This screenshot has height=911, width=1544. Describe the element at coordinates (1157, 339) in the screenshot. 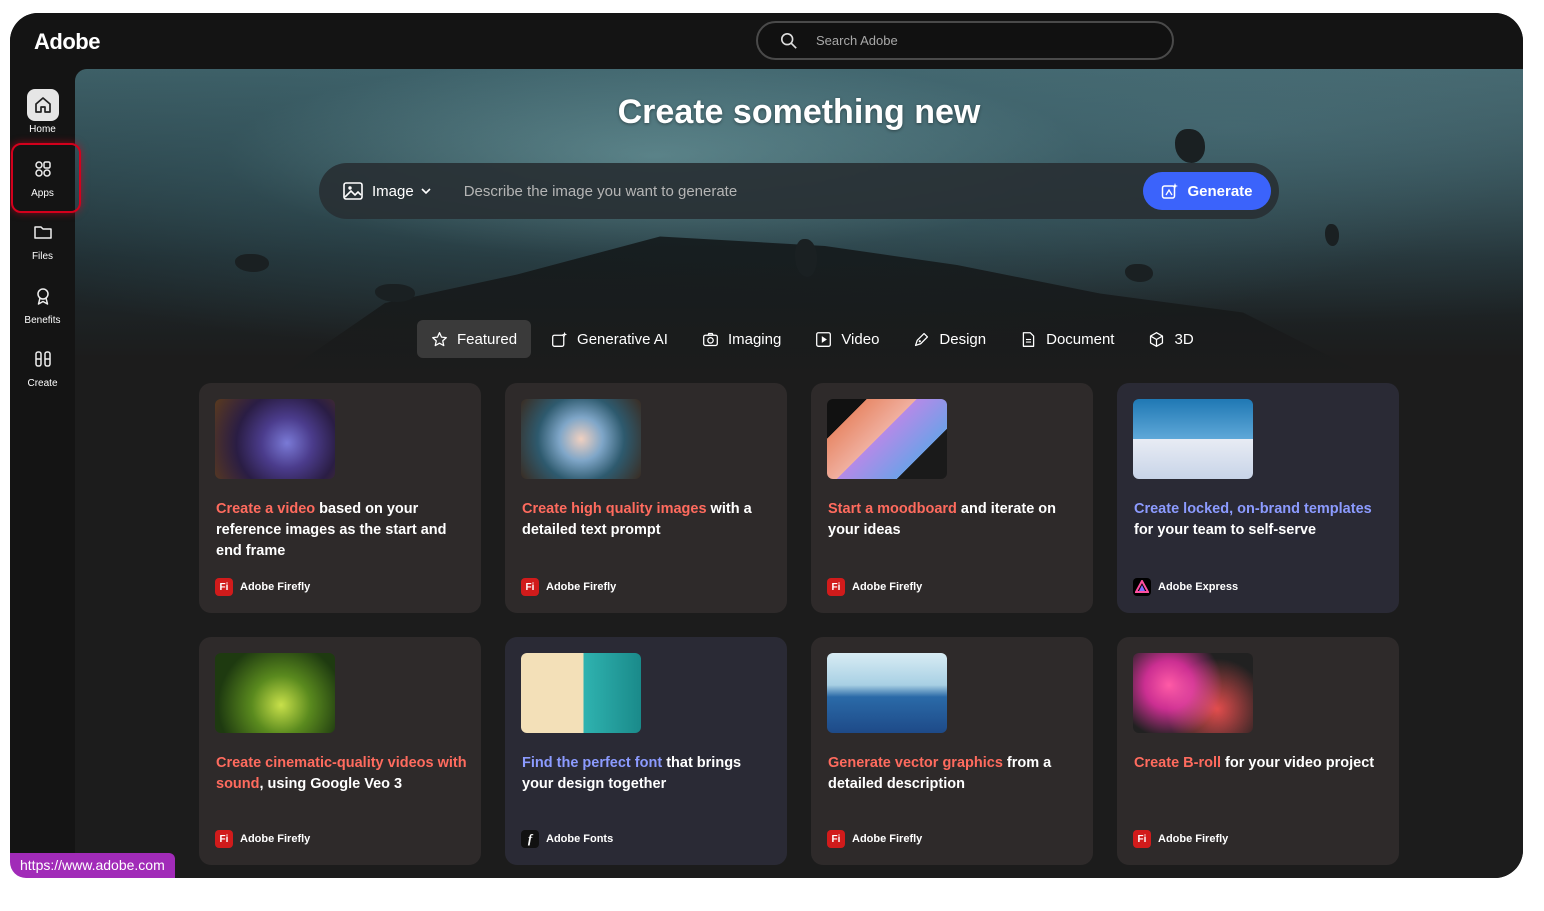

I see `cube-icon` at that location.